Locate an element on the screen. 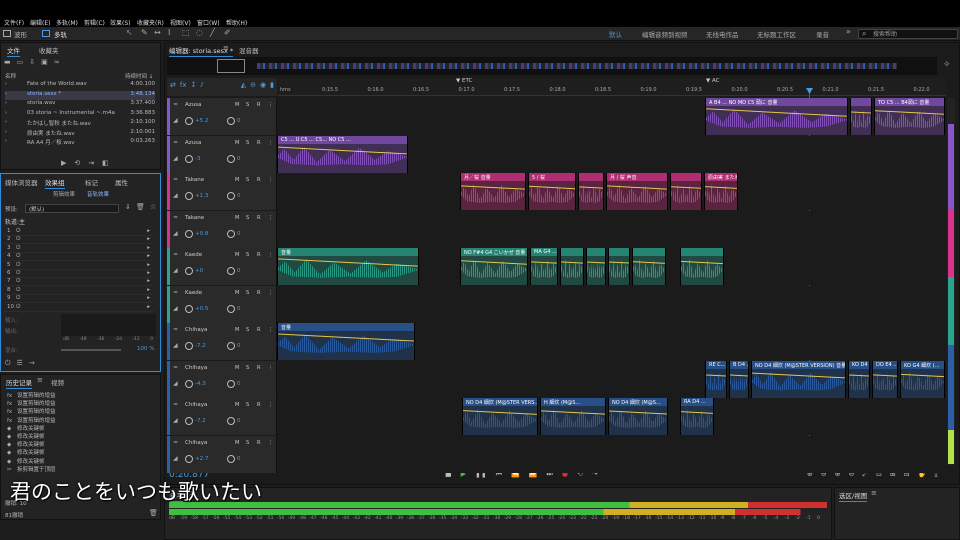 The image size is (960, 540). track-header: ≈ Kaede M S R ⋮ ◢ +0.5 0 is located at coordinates (222, 304).